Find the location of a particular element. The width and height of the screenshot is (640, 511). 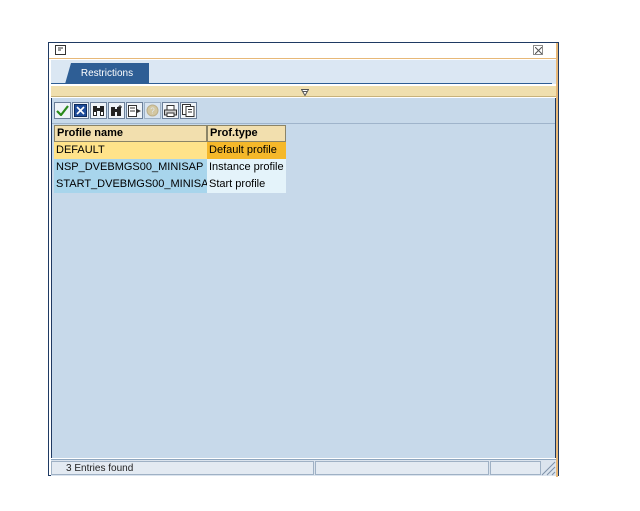

binoculars-plus-icon is located at coordinates (116, 110).